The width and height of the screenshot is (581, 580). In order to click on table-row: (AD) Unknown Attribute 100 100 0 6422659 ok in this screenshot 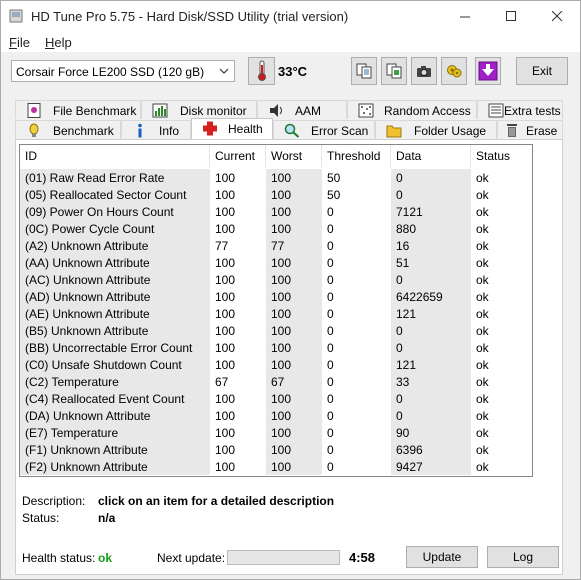, I will do `click(276, 296)`.